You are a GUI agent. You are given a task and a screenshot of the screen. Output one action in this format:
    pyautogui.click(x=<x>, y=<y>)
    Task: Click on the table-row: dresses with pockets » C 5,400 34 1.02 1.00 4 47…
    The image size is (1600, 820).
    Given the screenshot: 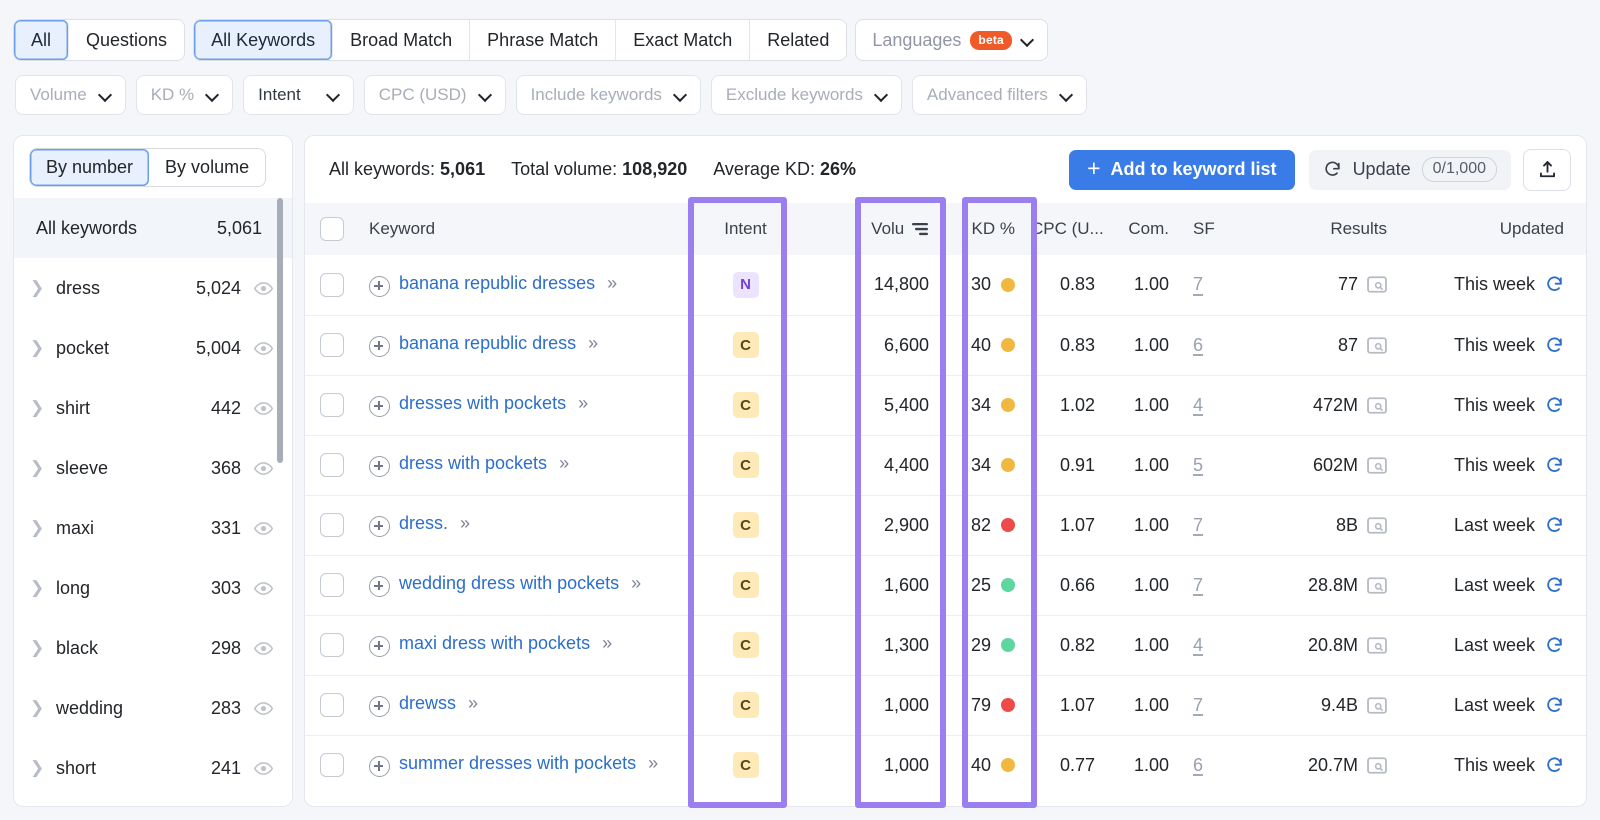 What is the action you would take?
    pyautogui.click(x=945, y=405)
    